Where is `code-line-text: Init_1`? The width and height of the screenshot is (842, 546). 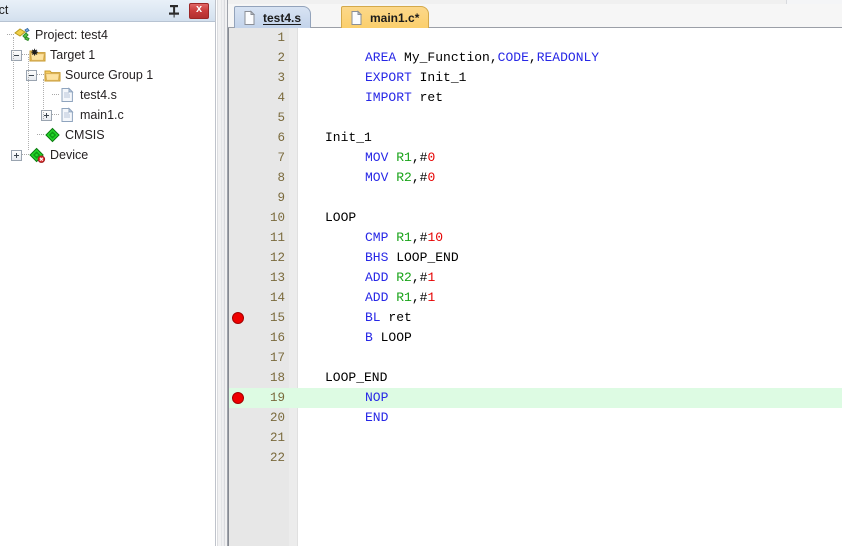 code-line-text: Init_1 is located at coordinates (348, 138).